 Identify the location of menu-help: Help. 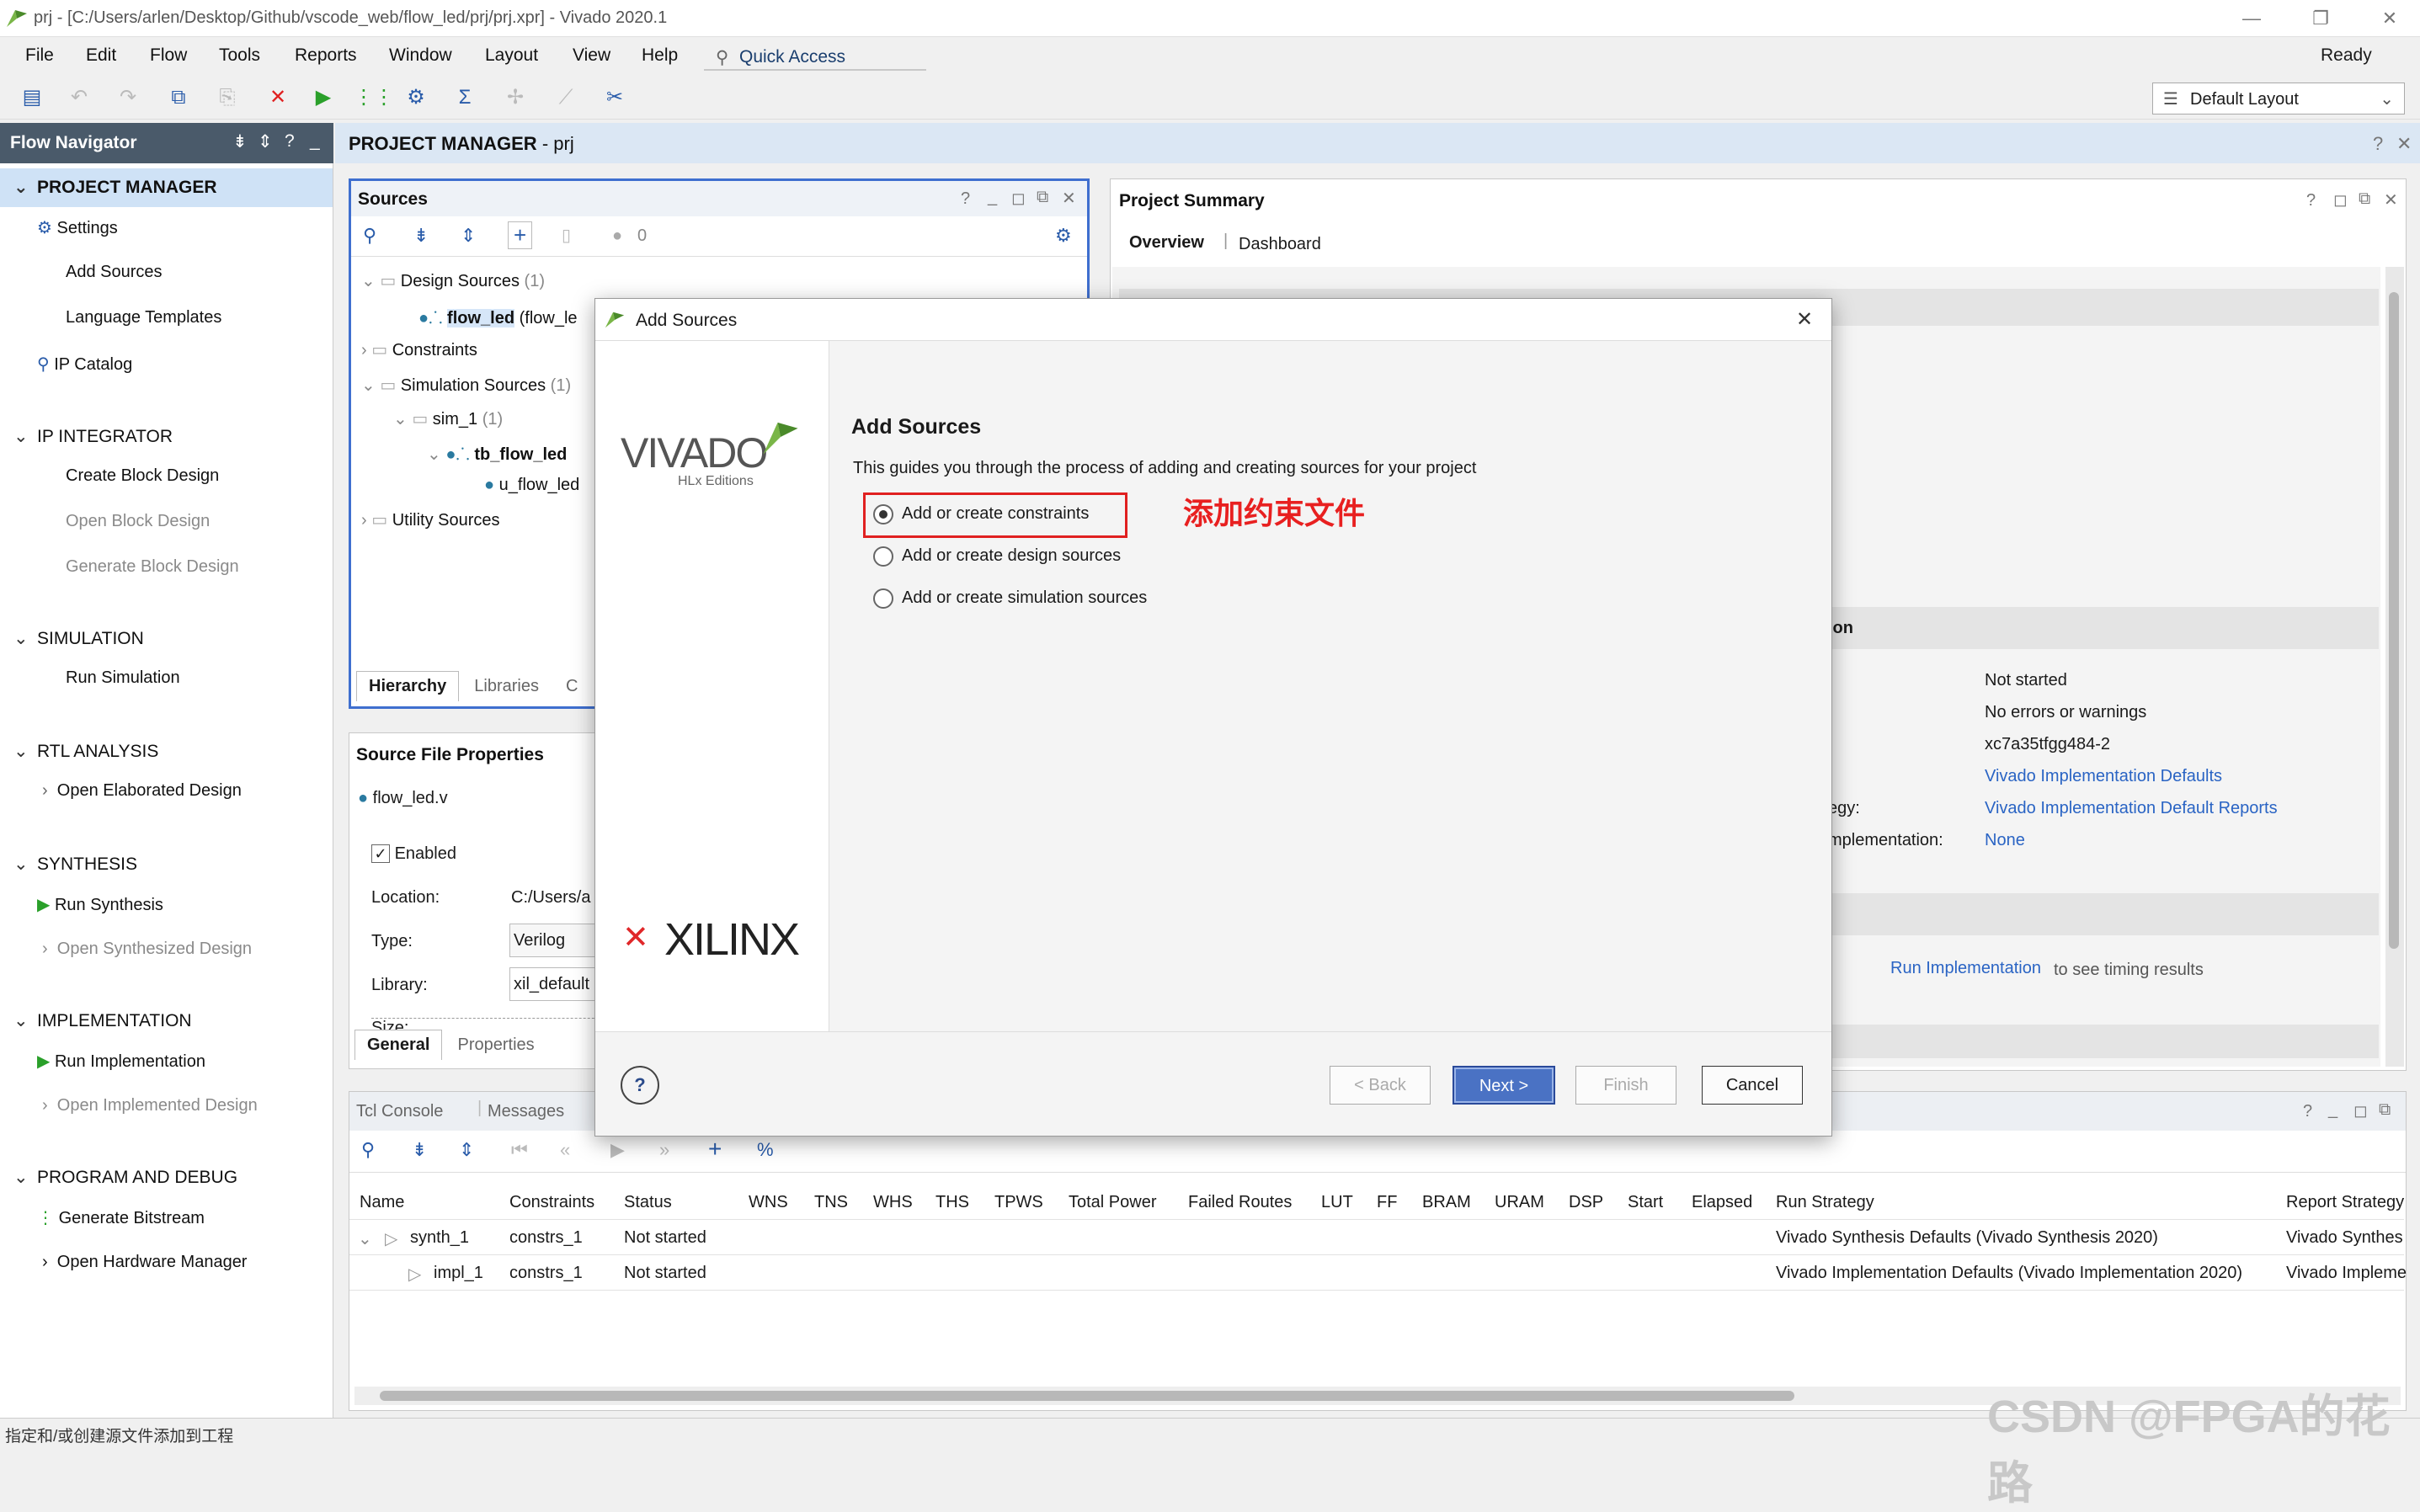
(660, 56).